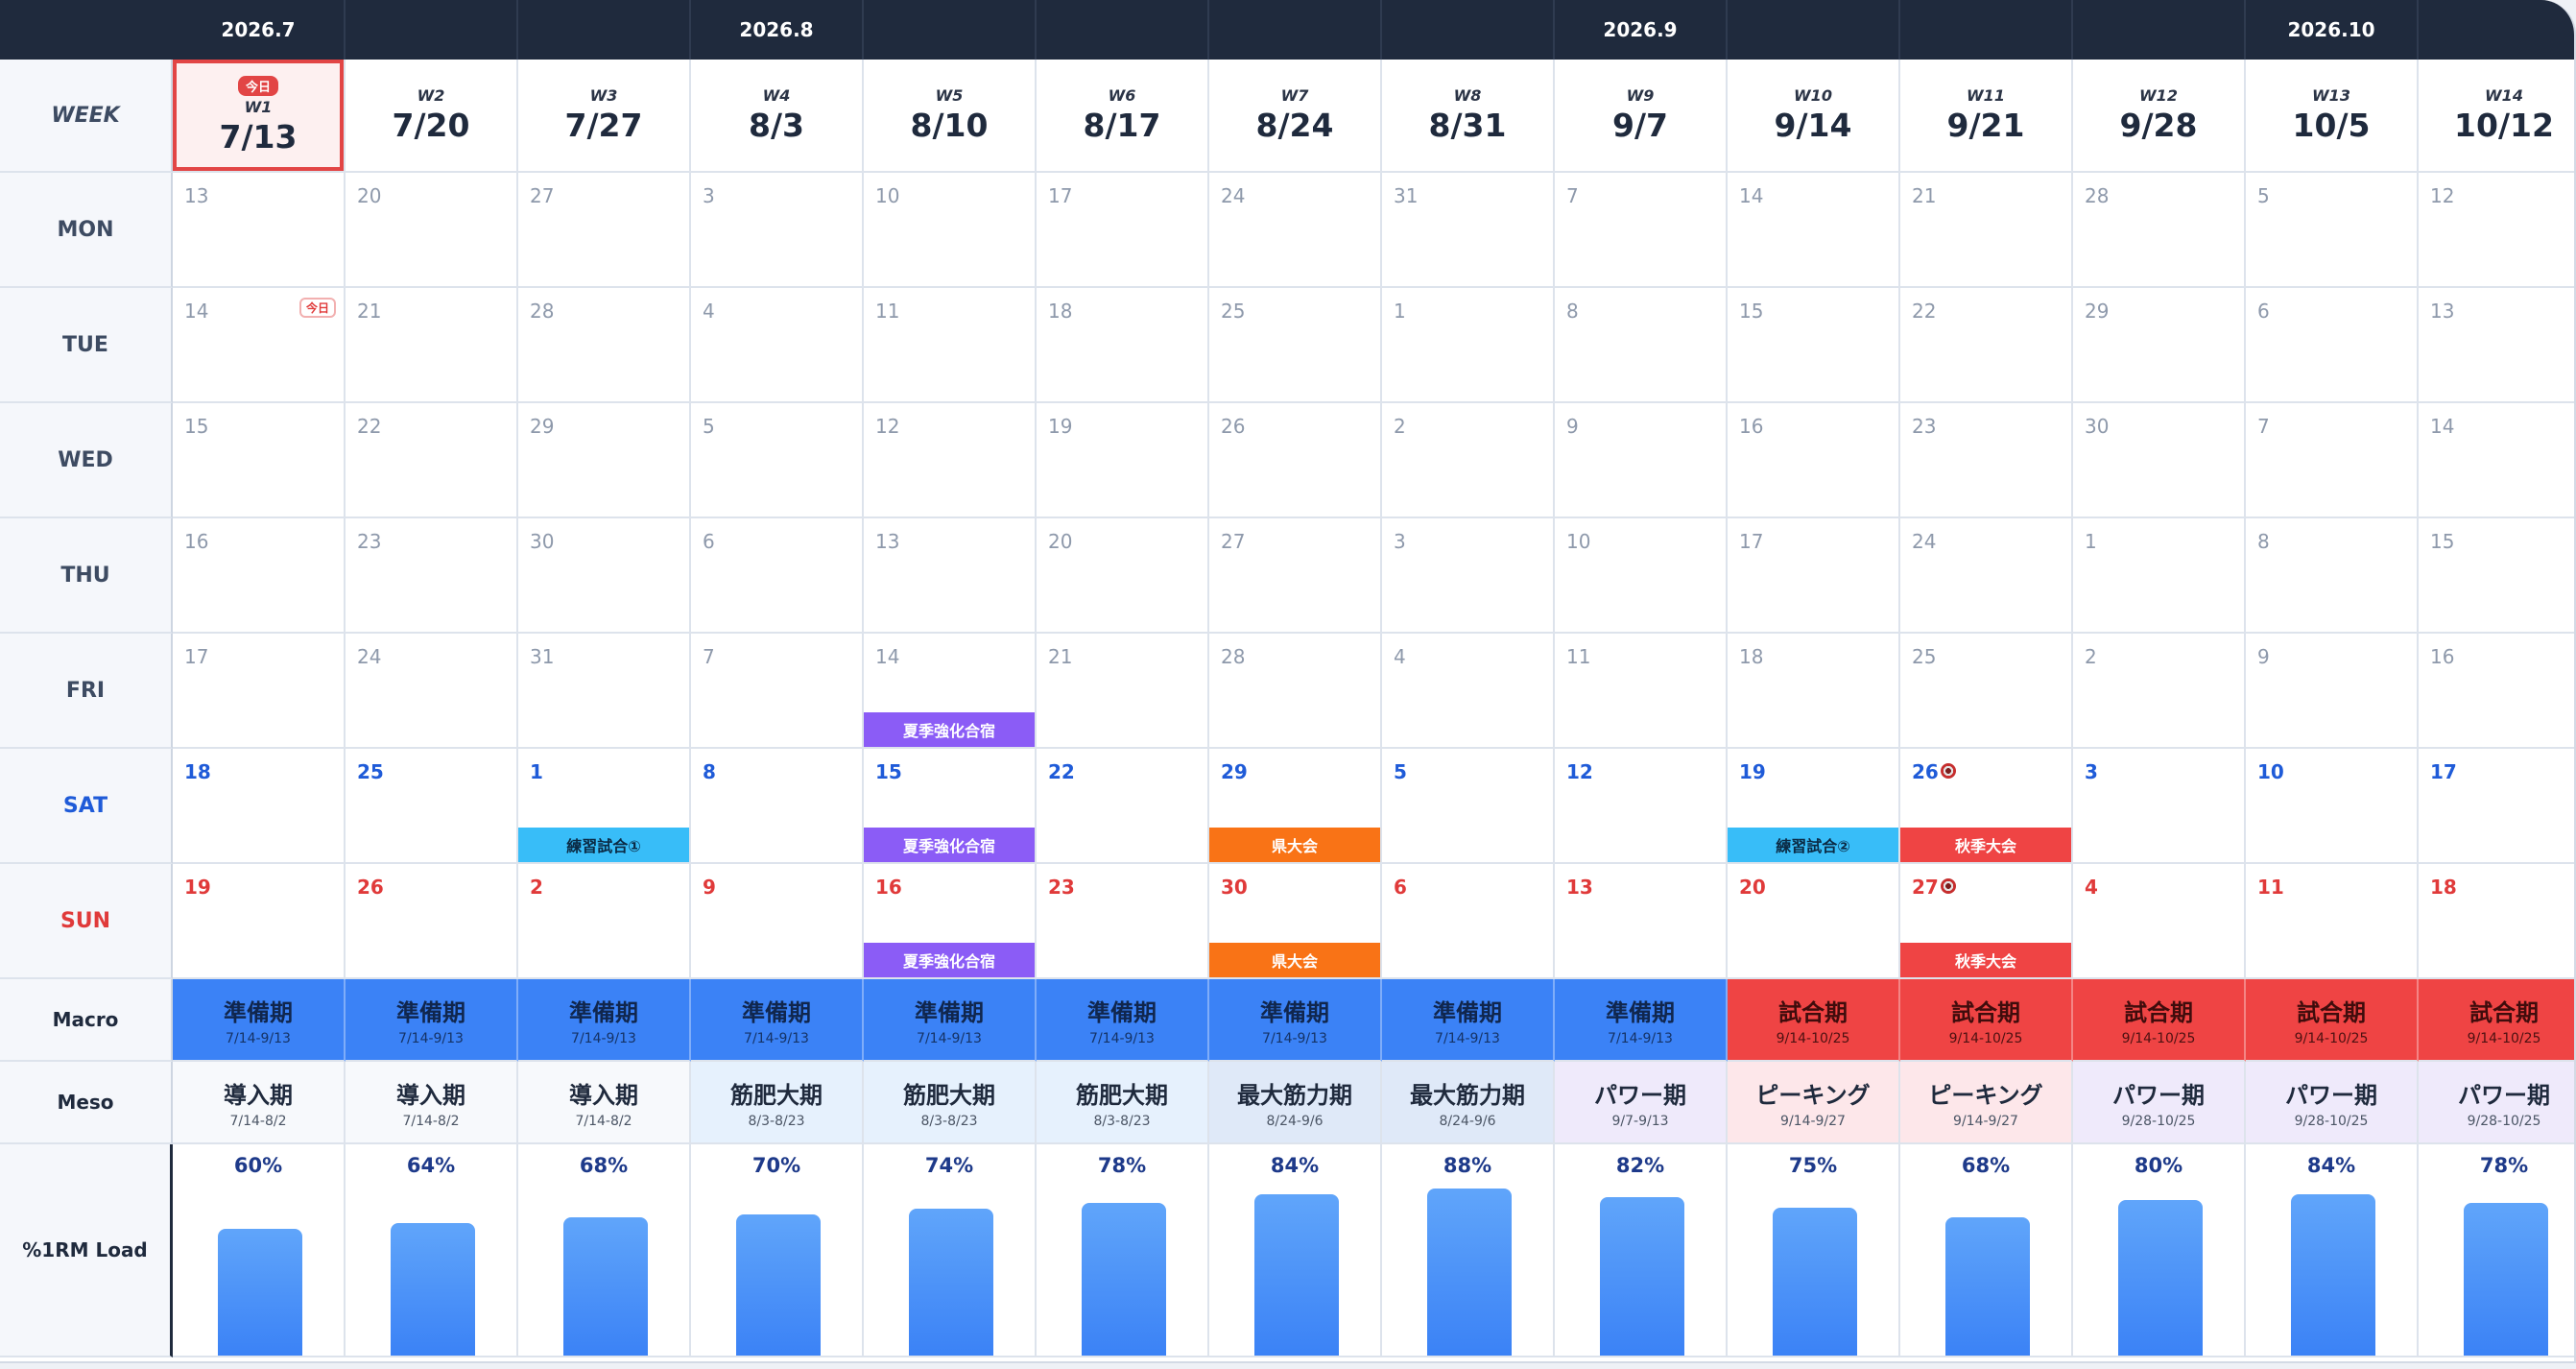 The image size is (2576, 1369). What do you see at coordinates (950, 691) in the screenshot?
I see `day-cell: 14 夏季強化合宿` at bounding box center [950, 691].